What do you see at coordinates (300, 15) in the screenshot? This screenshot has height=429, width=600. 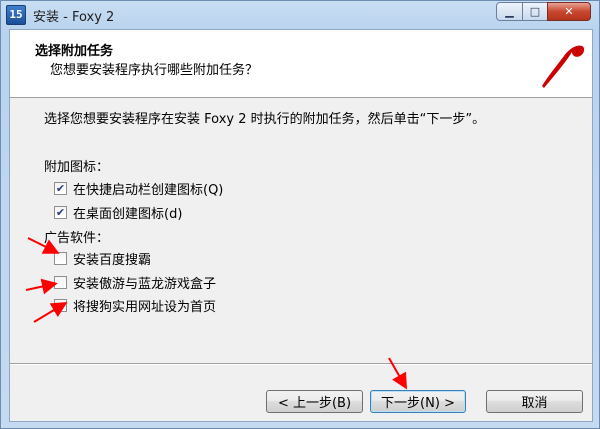 I see `title-bar: 15 安装 - Foxy 2 ▁ □ ✕` at bounding box center [300, 15].